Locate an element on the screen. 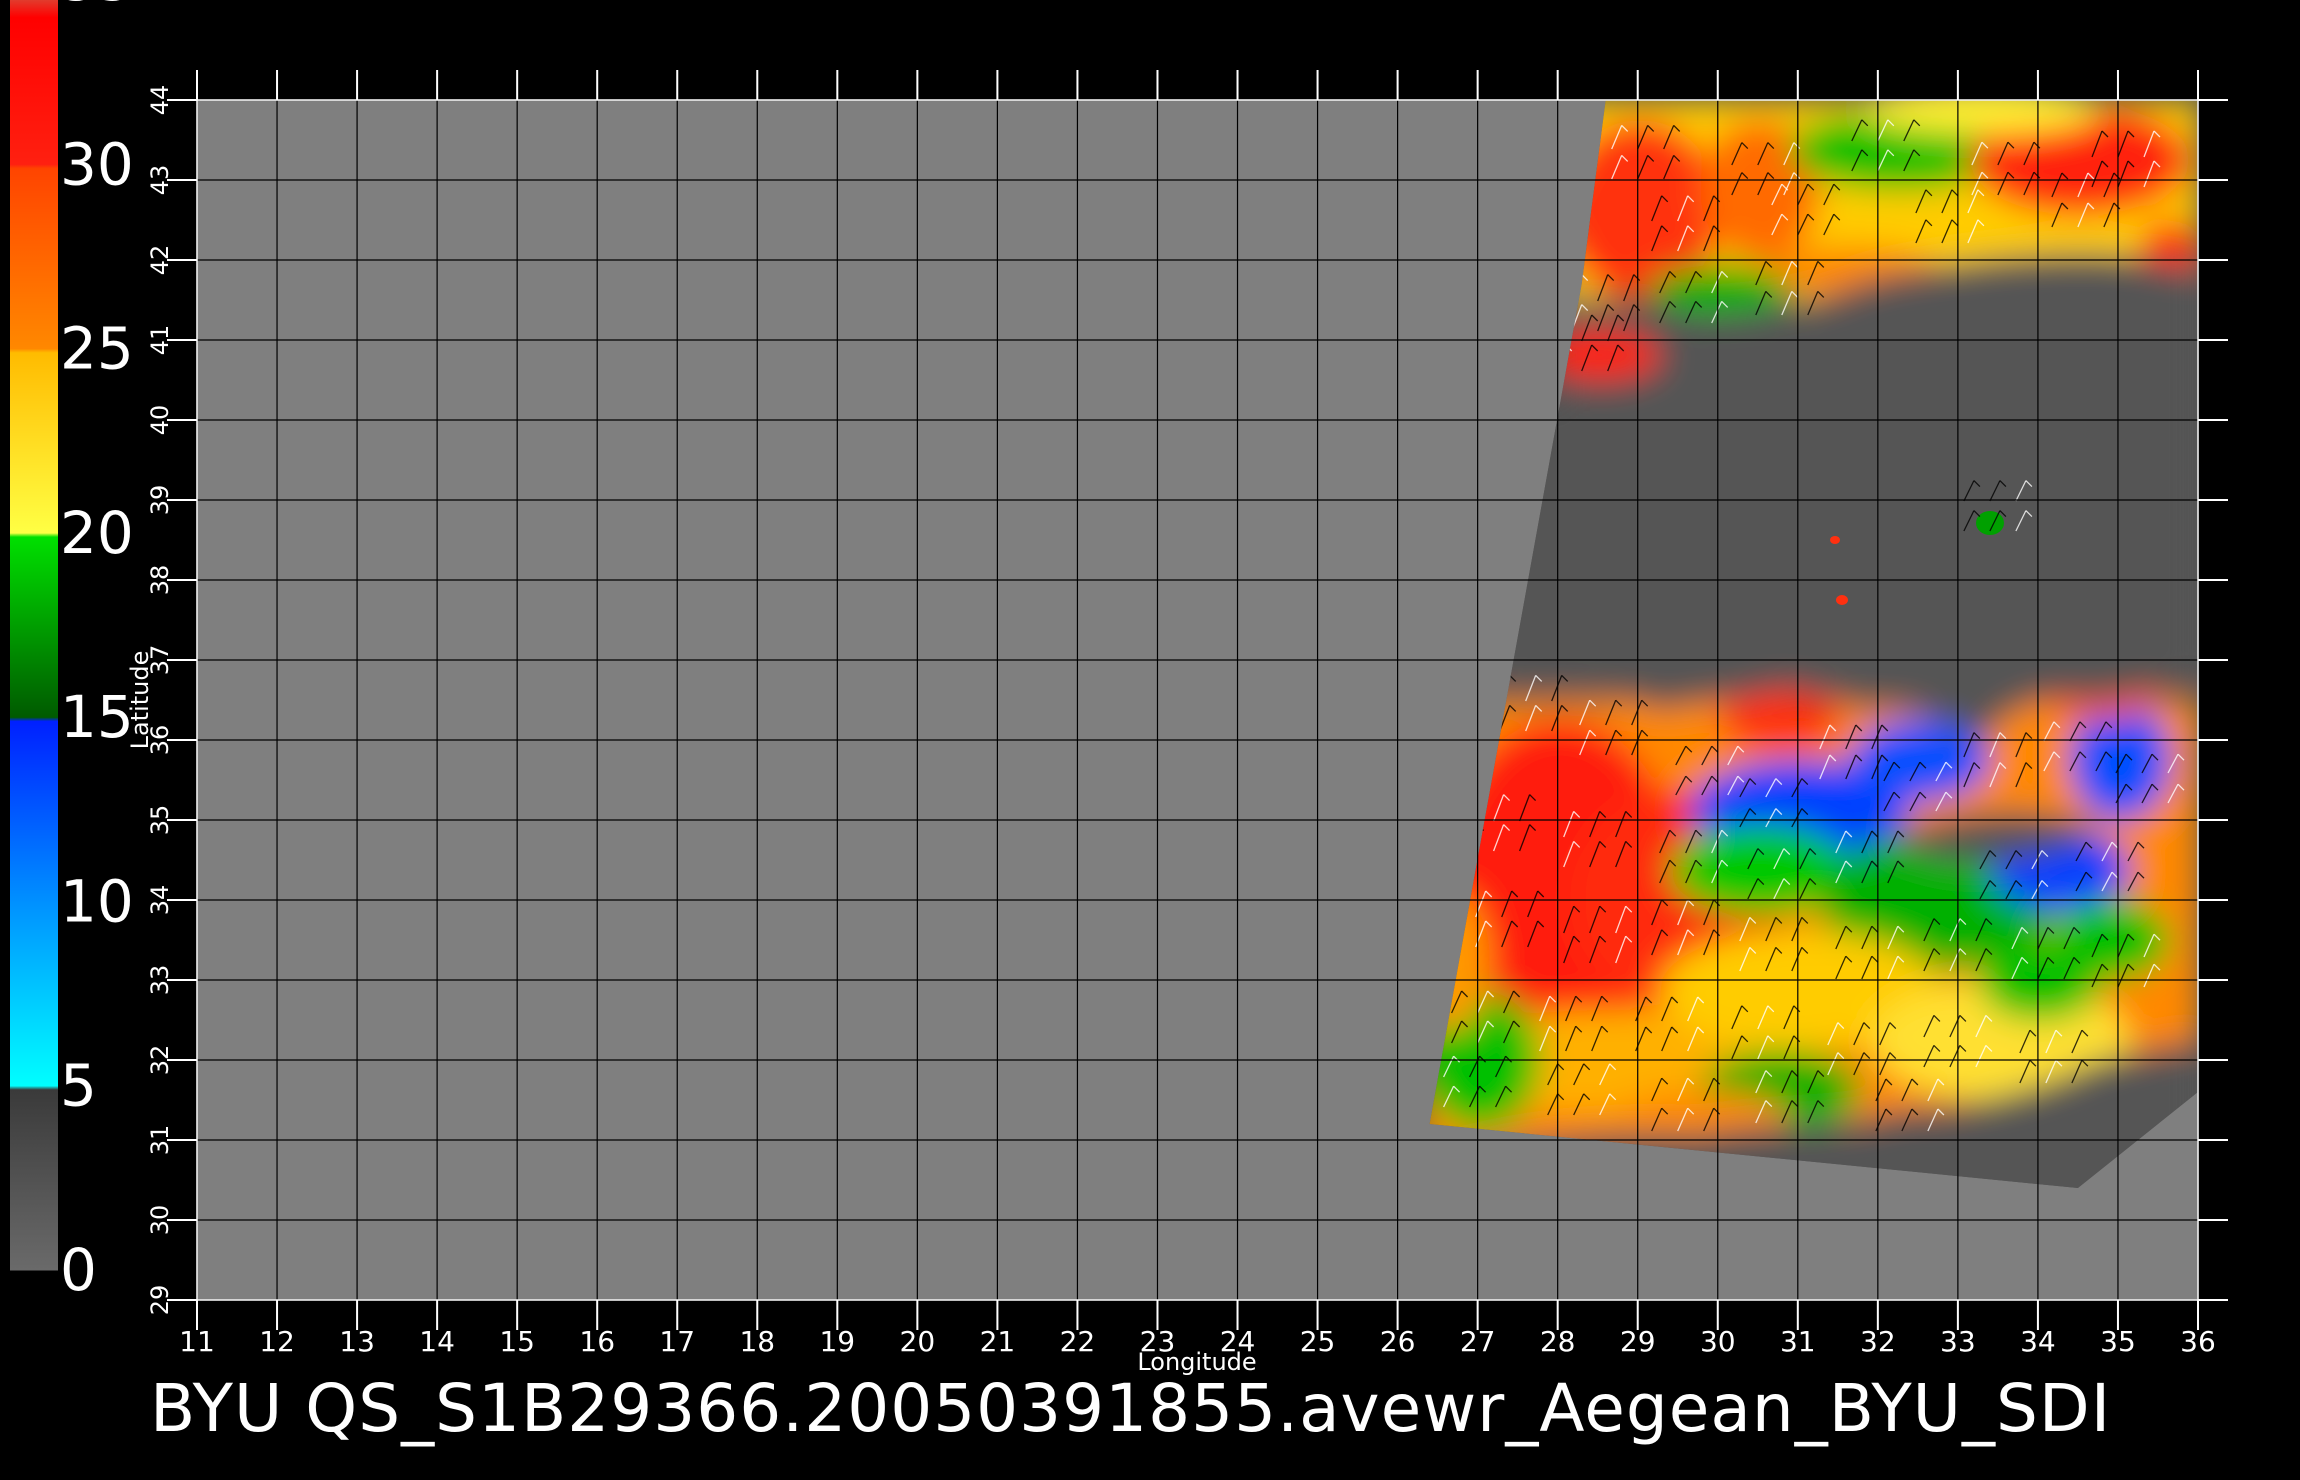  y-tick-label: 35 is located at coordinates (160, 820).